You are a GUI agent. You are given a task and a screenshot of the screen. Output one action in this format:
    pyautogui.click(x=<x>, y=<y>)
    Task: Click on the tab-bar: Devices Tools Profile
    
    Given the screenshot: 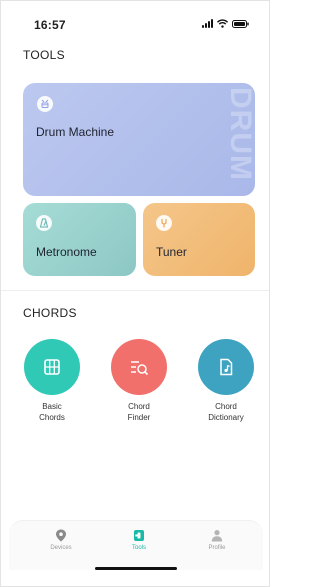 What is the action you would take?
    pyautogui.click(x=136, y=545)
    